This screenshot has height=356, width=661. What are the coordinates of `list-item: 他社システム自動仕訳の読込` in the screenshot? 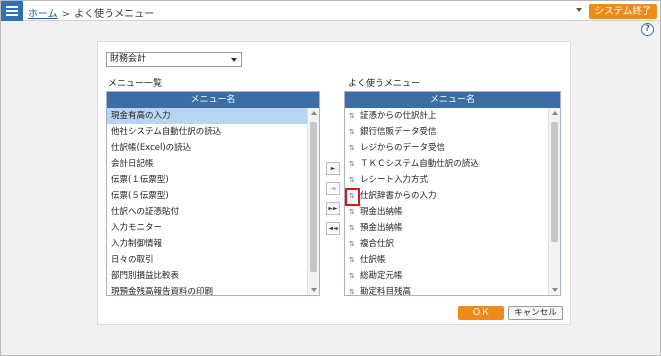 It's located at (207, 132).